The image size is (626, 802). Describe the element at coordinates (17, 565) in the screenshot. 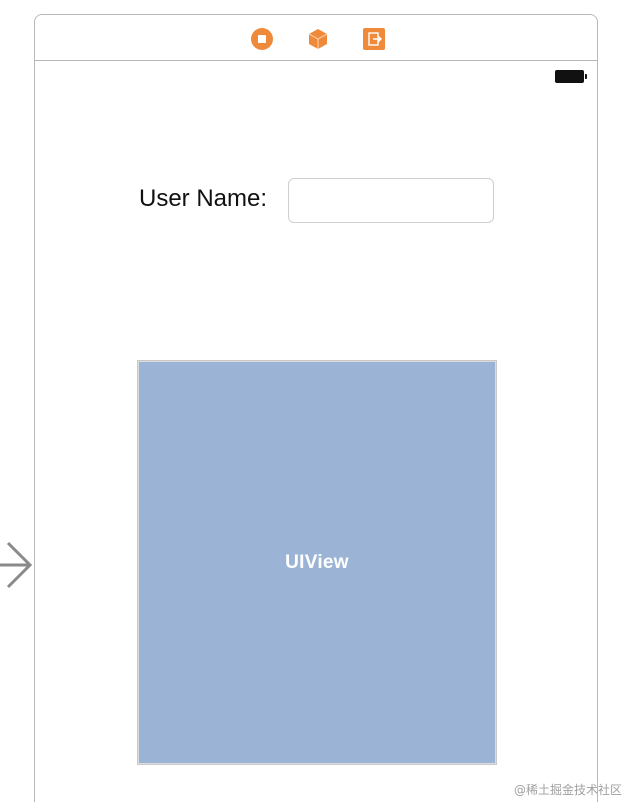

I see `storyboard-entry-arrow-icon` at that location.